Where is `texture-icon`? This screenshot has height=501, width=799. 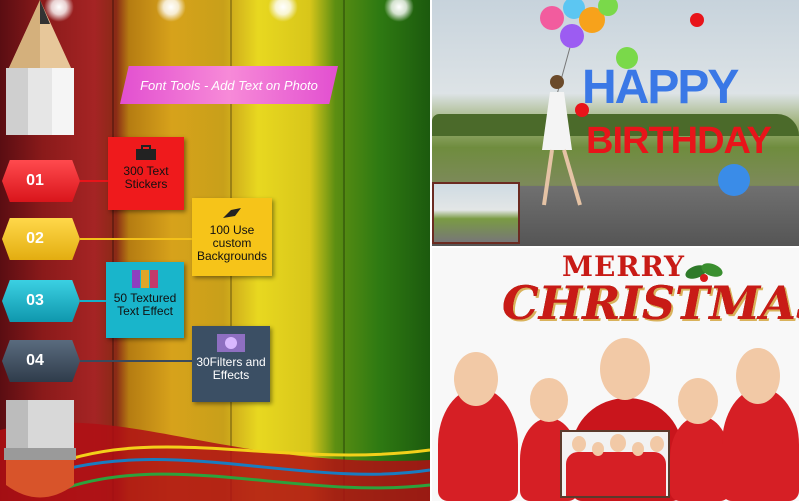 texture-icon is located at coordinates (145, 279).